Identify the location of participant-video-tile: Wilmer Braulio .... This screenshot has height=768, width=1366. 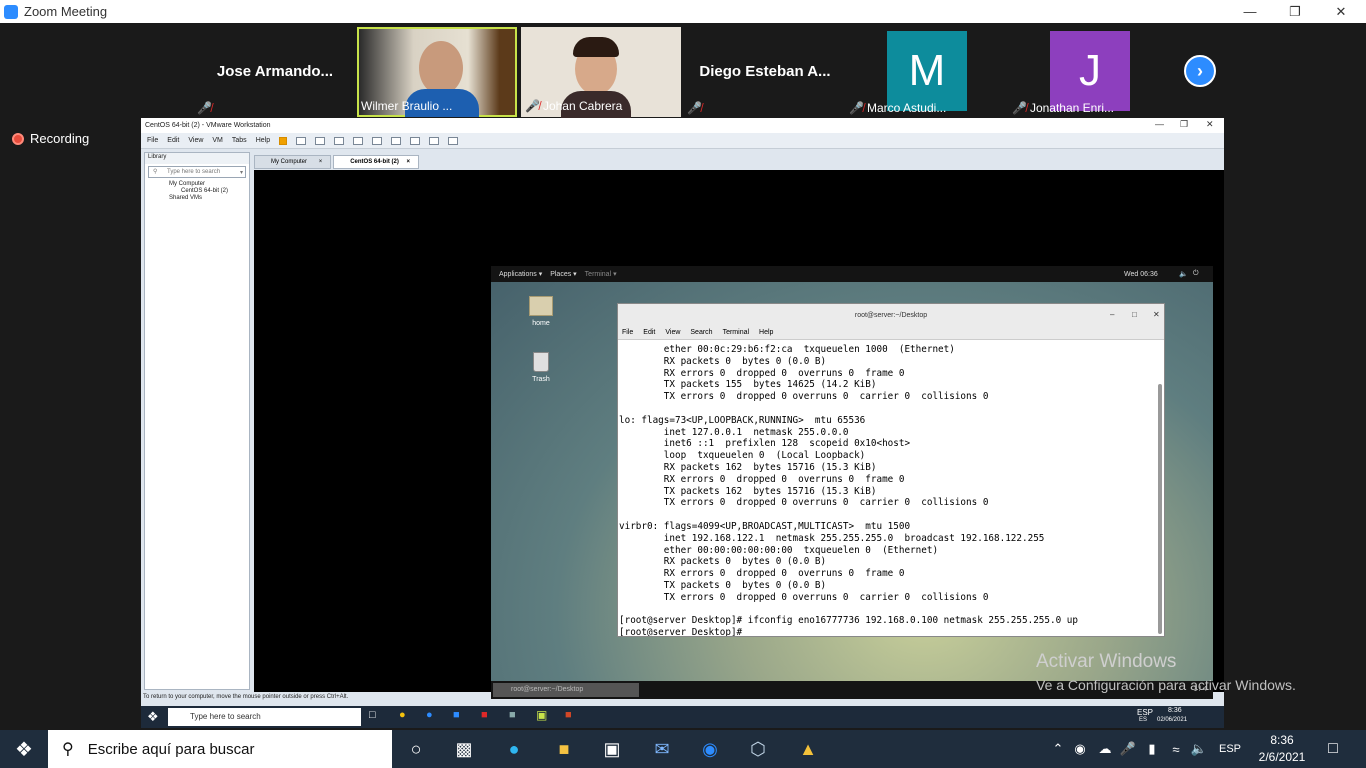
(437, 72).